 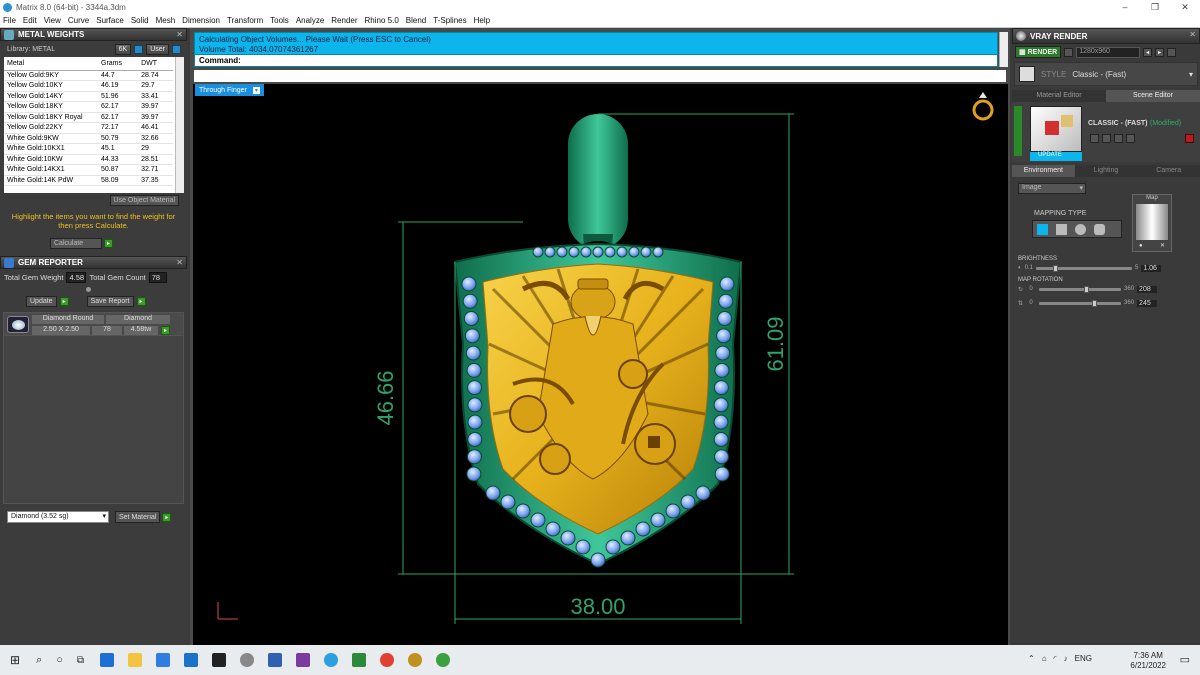 What do you see at coordinates (416, 20) in the screenshot?
I see `menu-blend: Blend` at bounding box center [416, 20].